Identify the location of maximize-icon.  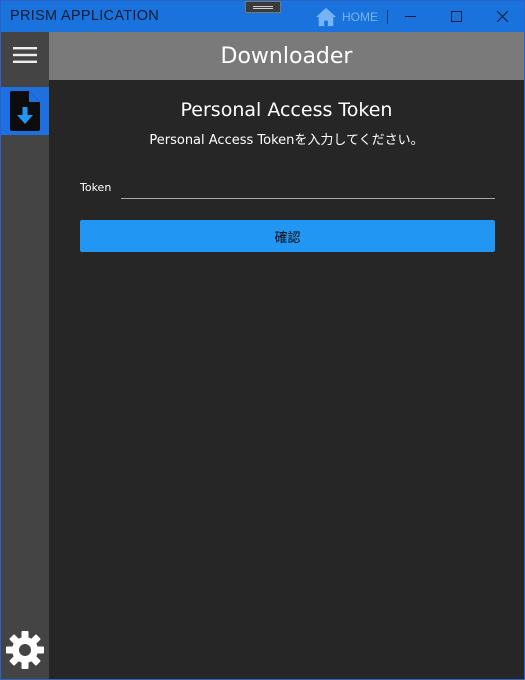
(456, 16).